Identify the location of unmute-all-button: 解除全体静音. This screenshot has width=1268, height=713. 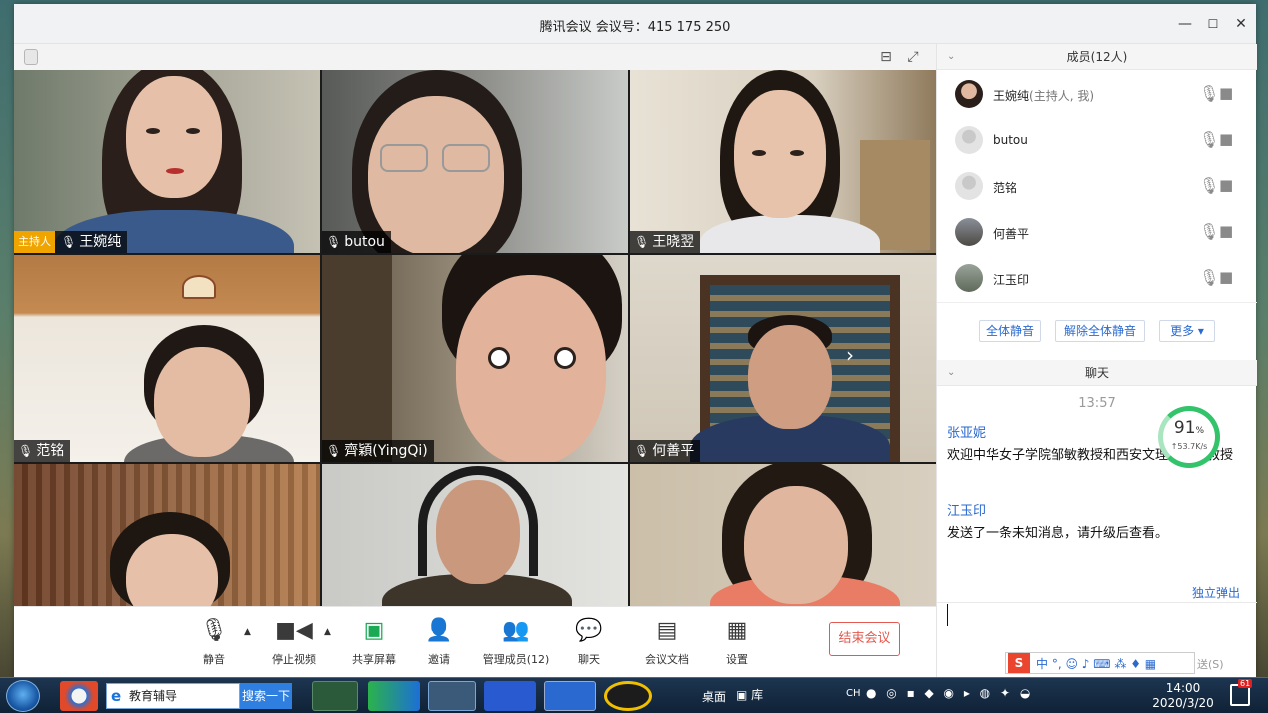
(1100, 331).